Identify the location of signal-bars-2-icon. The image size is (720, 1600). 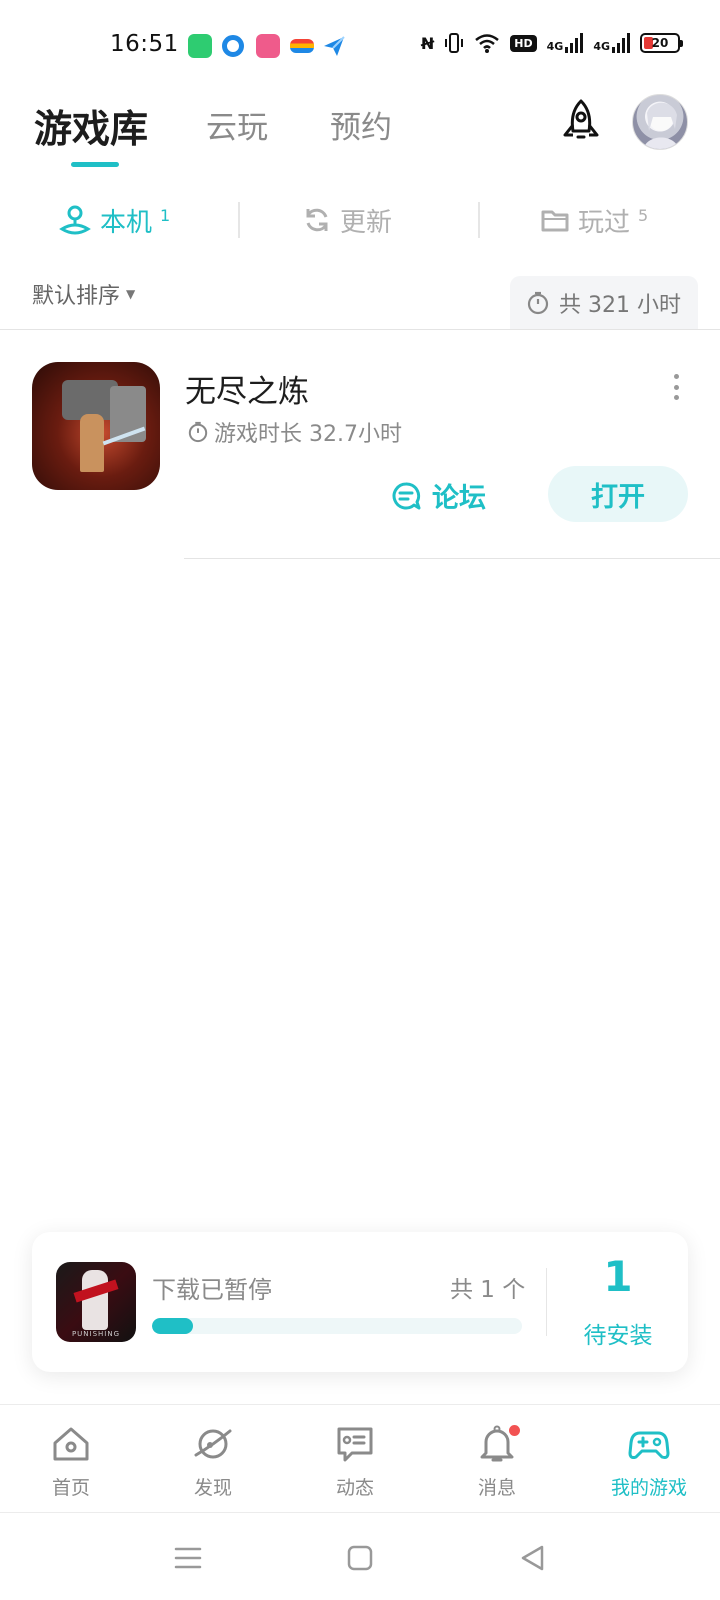
(621, 43).